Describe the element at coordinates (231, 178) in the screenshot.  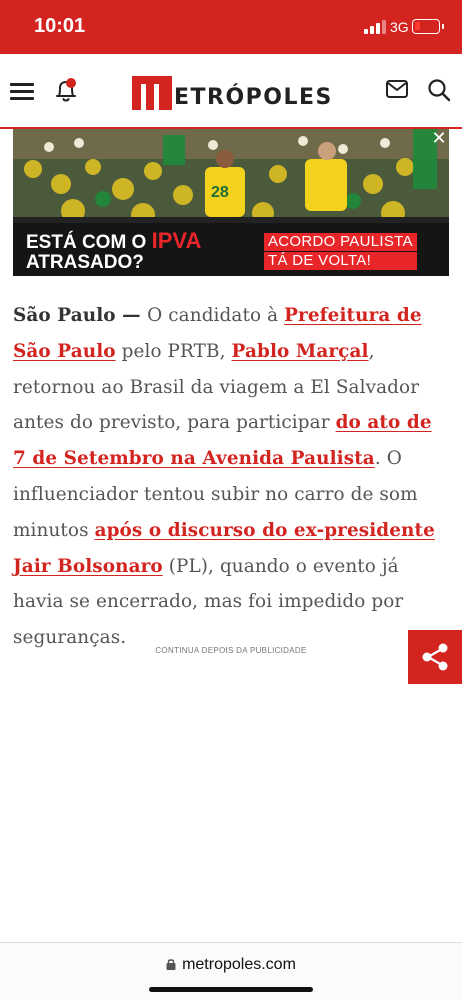
I see `ad-crowd-image: 28` at that location.